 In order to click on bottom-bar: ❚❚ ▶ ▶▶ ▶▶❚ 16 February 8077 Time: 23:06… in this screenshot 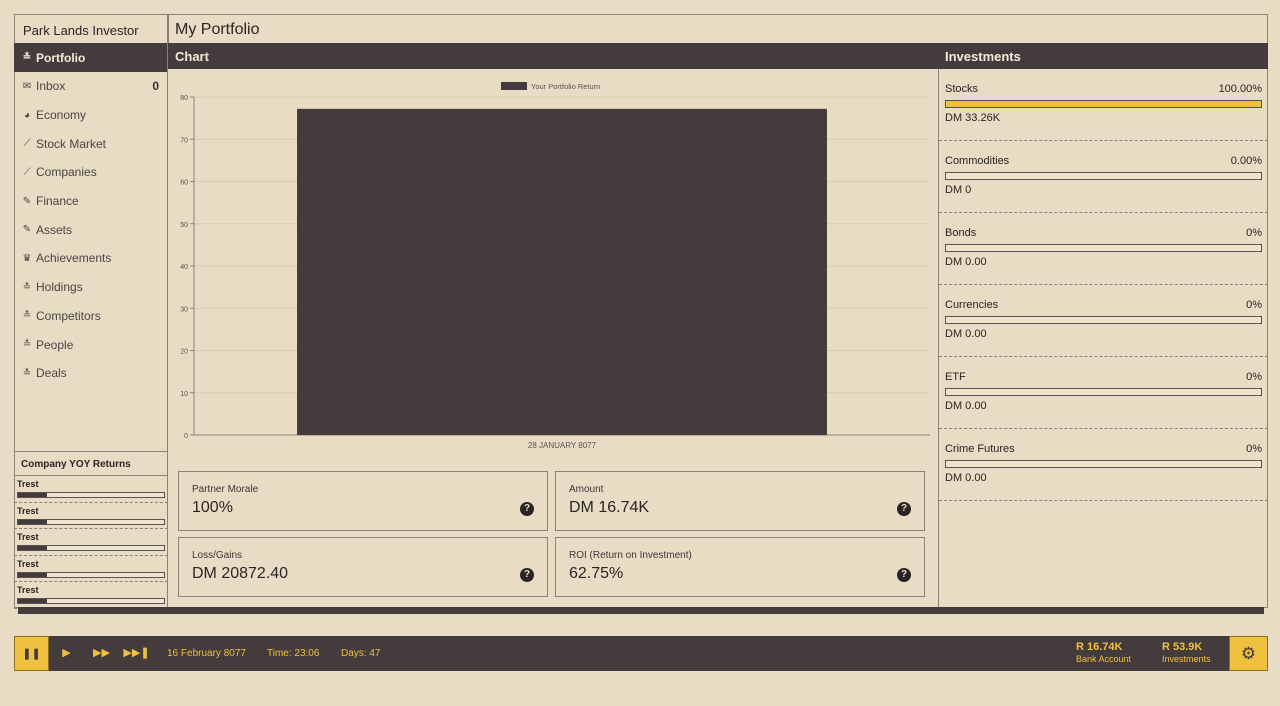, I will do `click(641, 653)`.